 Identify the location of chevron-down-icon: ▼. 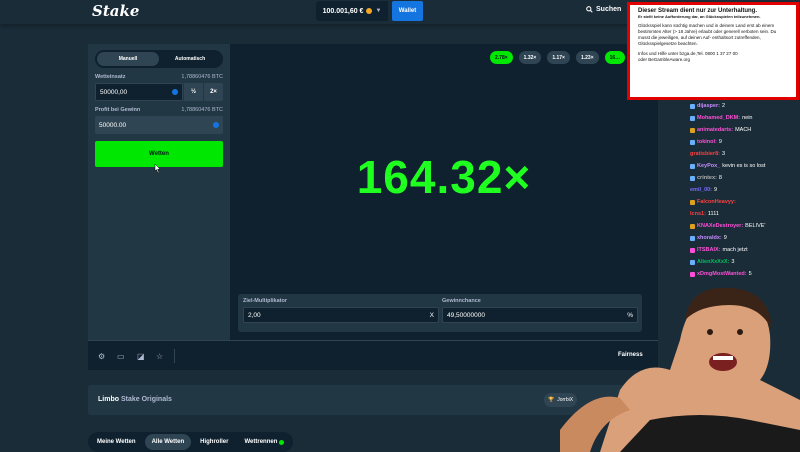
(378, 11).